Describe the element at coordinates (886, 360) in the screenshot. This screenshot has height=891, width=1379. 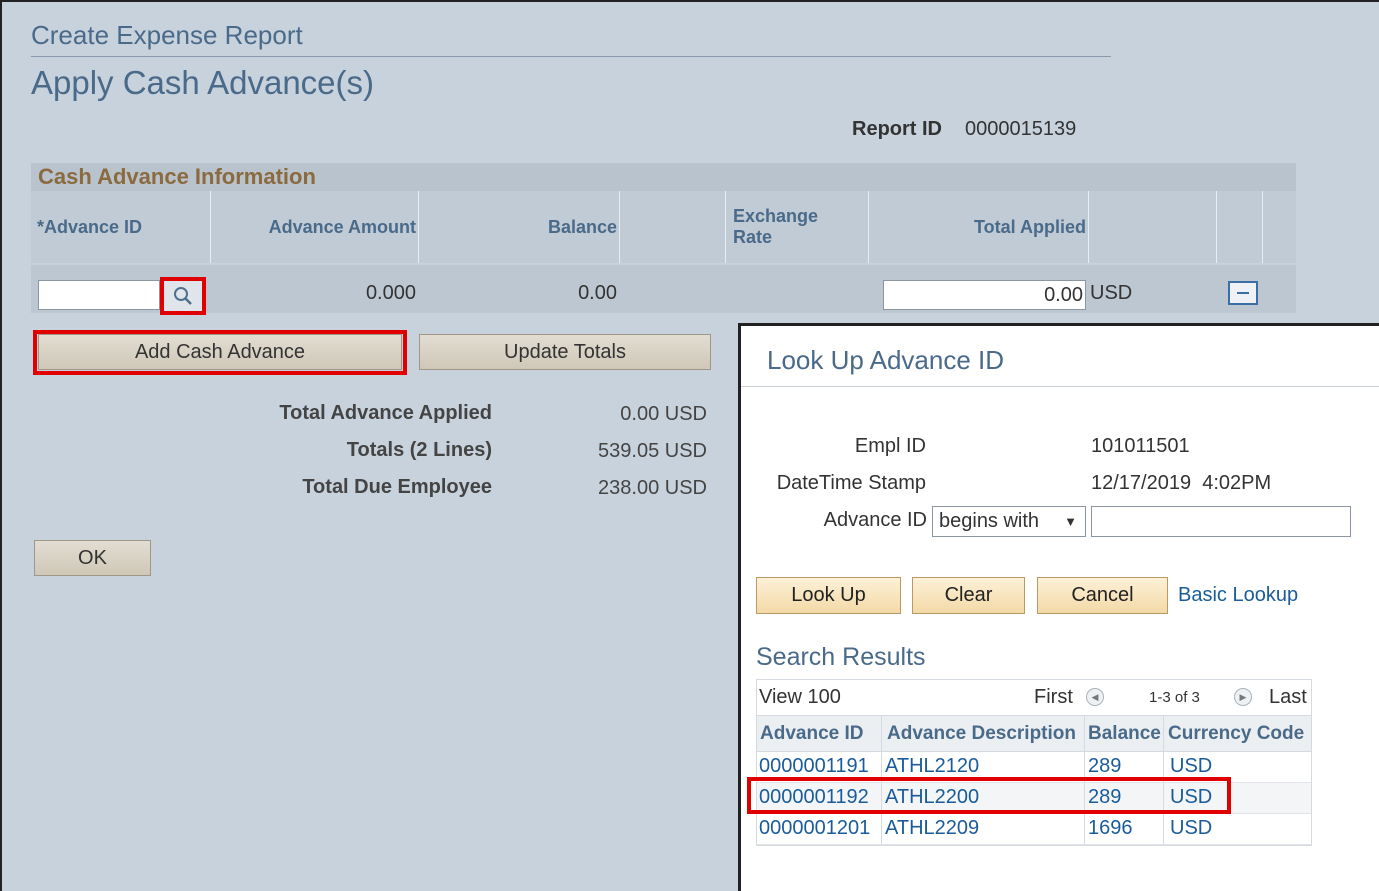
I see `dialog-title: Look Up Advance ID` at that location.